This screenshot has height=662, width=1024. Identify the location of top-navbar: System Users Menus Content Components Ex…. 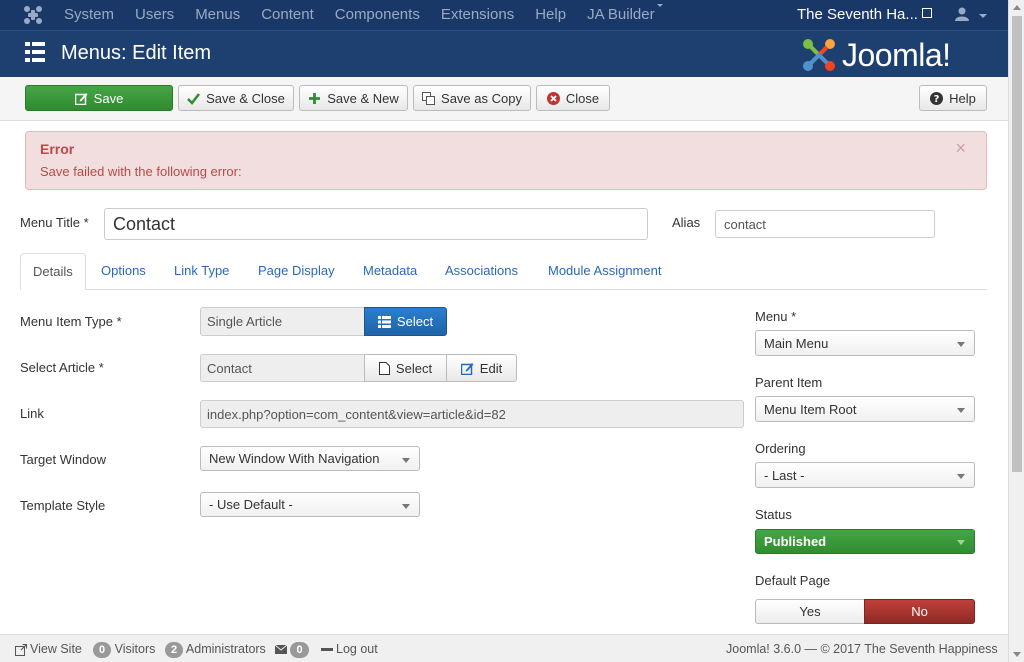
(504, 15).